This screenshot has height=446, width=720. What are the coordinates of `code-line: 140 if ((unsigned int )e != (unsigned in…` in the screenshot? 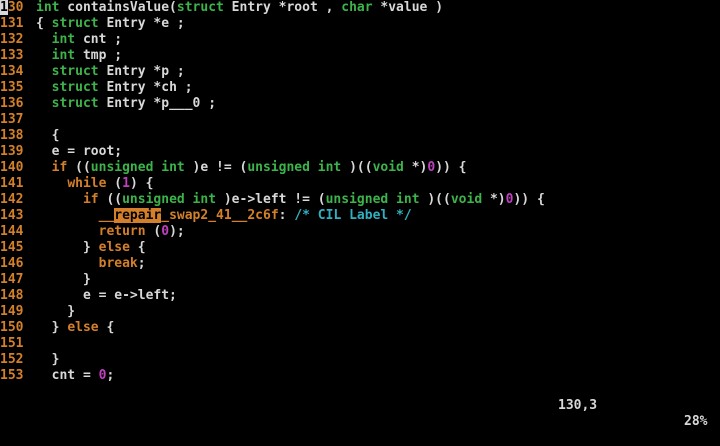 It's located at (360, 168).